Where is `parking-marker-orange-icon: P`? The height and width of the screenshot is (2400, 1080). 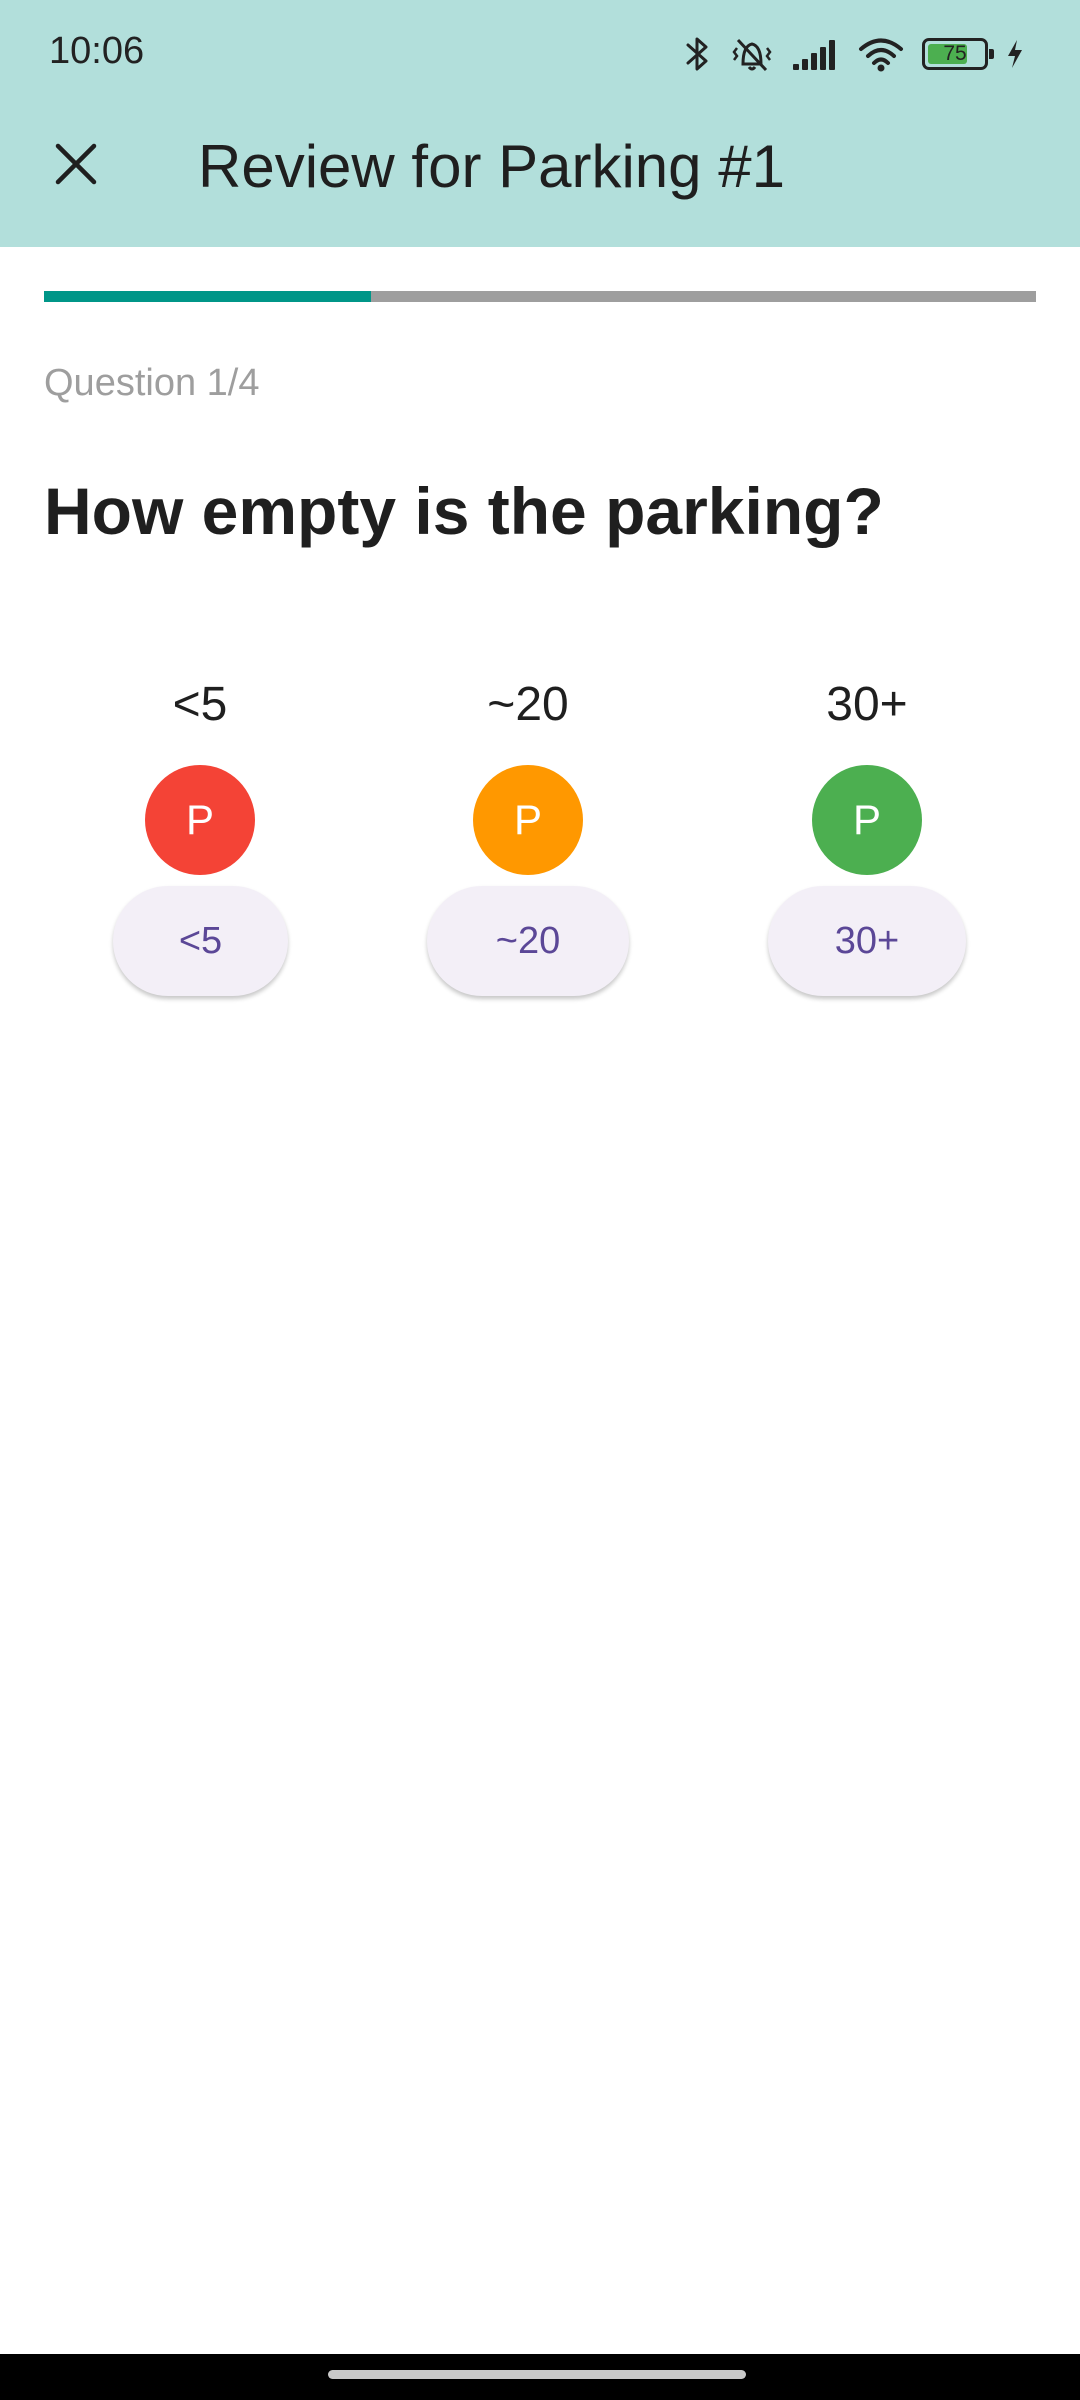
parking-marker-orange-icon: P is located at coordinates (528, 820).